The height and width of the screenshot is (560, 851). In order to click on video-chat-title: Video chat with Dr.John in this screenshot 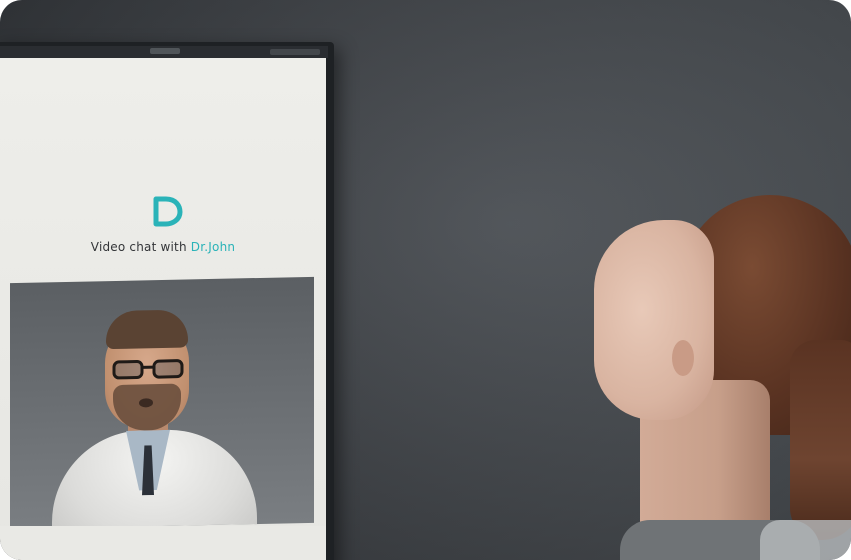, I will do `click(163, 247)`.